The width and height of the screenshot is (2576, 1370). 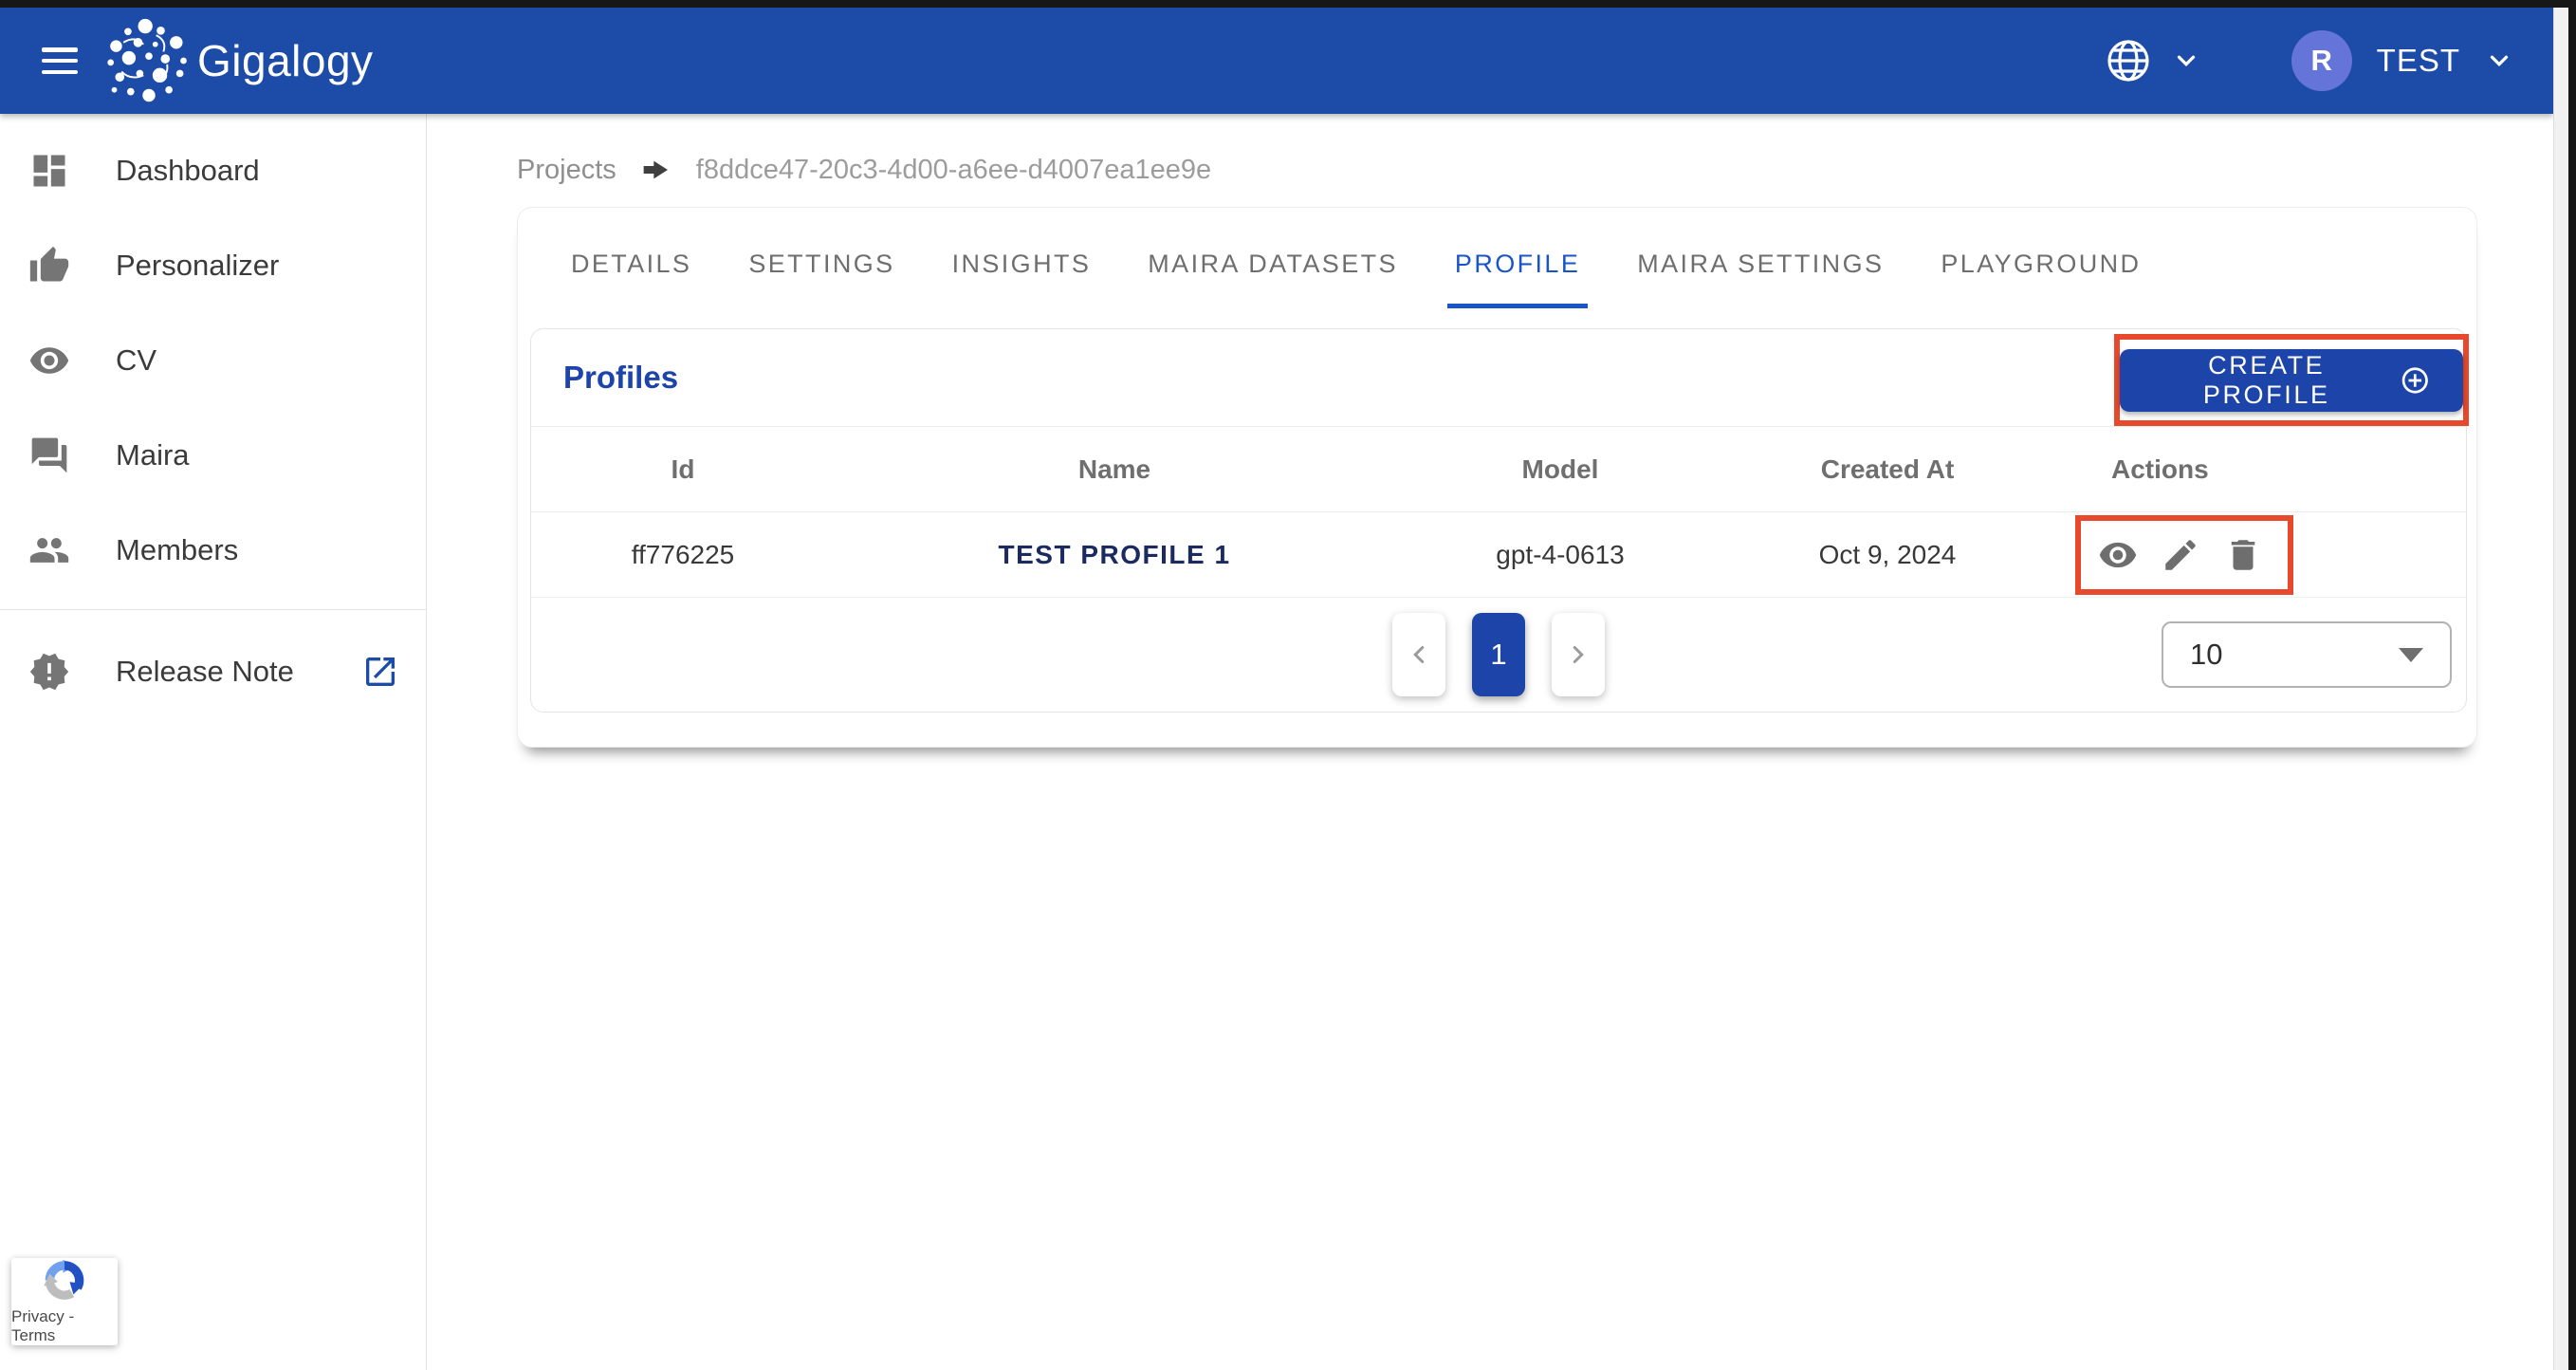 What do you see at coordinates (1887, 554) in the screenshot?
I see `cell-created-at: Oct 9, 2024` at bounding box center [1887, 554].